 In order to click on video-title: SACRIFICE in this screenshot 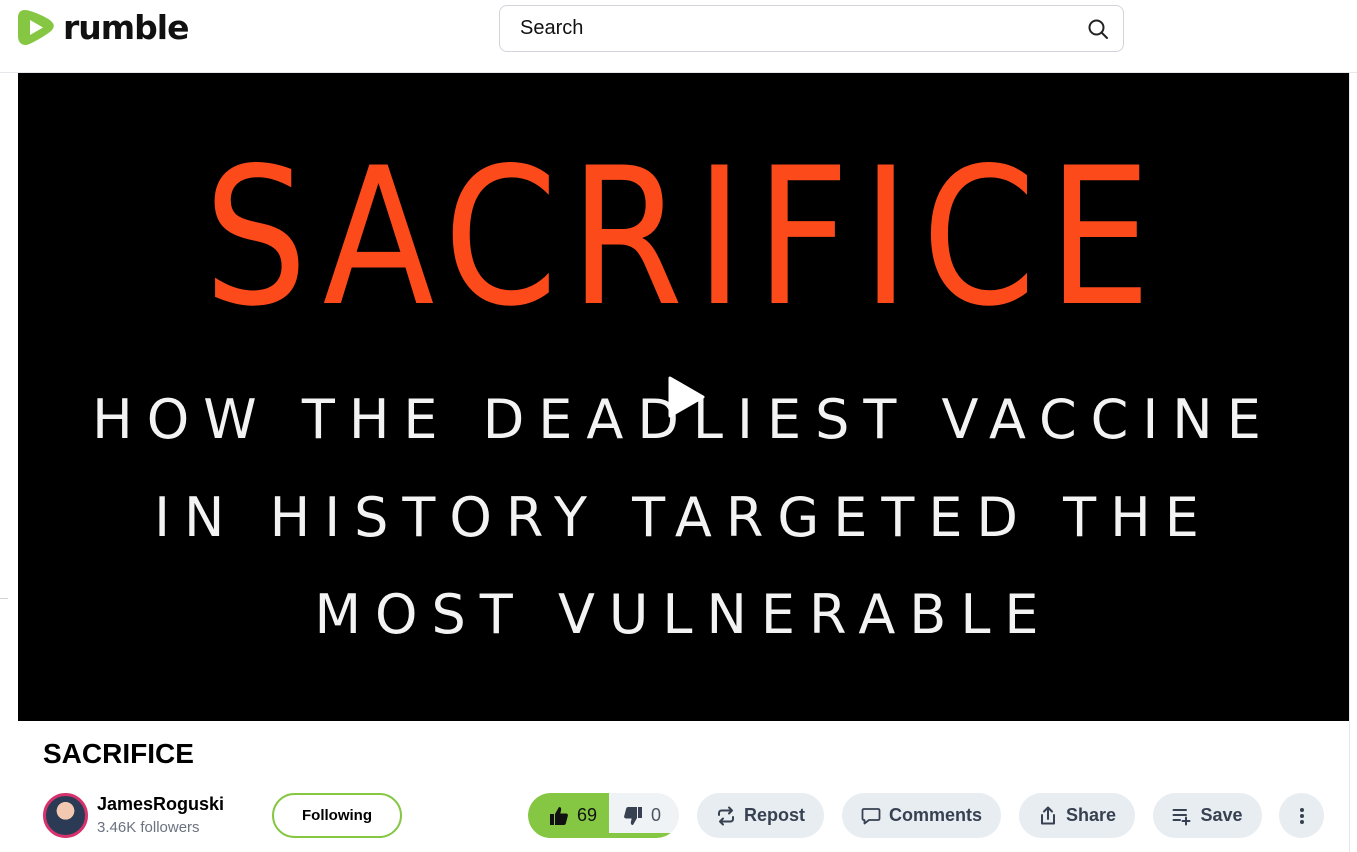, I will do `click(118, 753)`.